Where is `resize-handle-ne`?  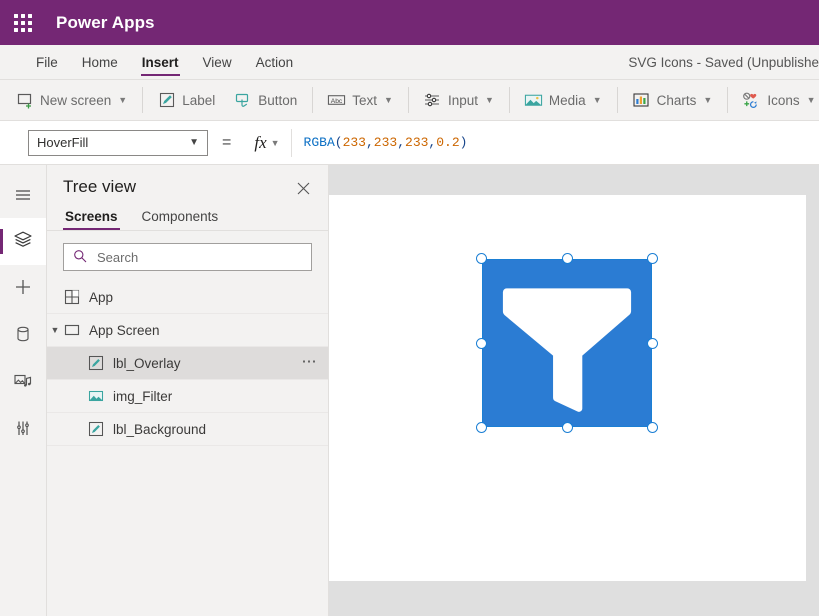
resize-handle-ne is located at coordinates (652, 258).